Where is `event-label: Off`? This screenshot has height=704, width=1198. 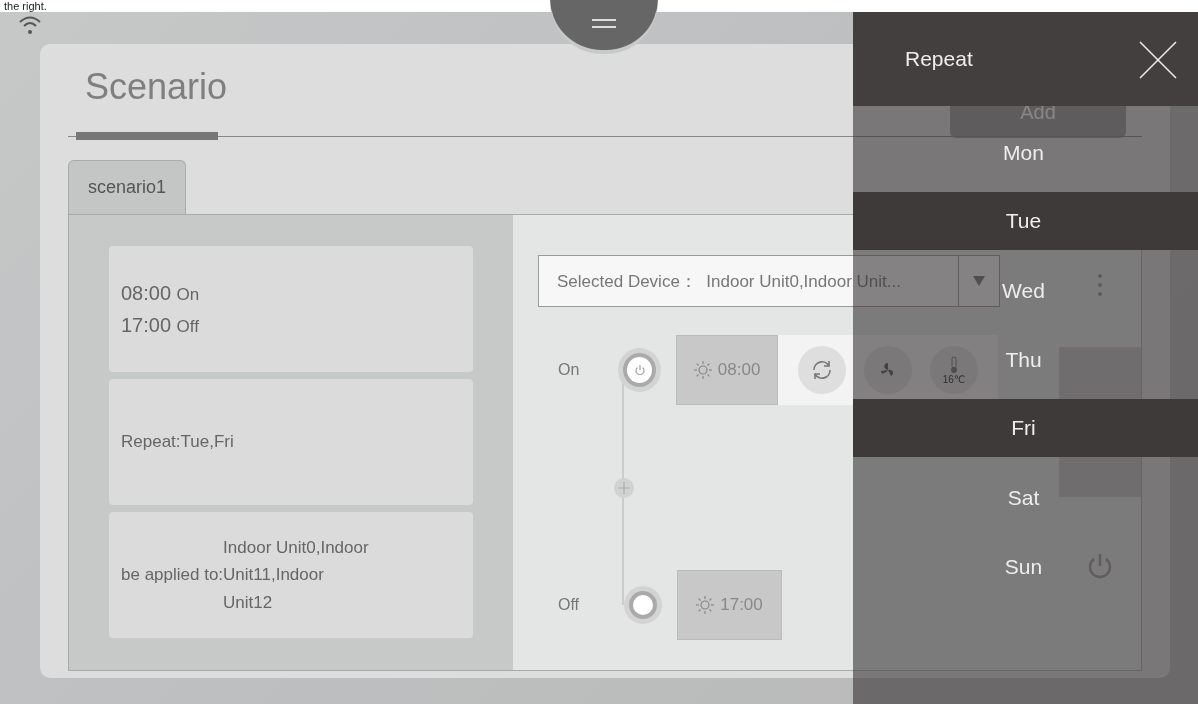 event-label: Off is located at coordinates (569, 605).